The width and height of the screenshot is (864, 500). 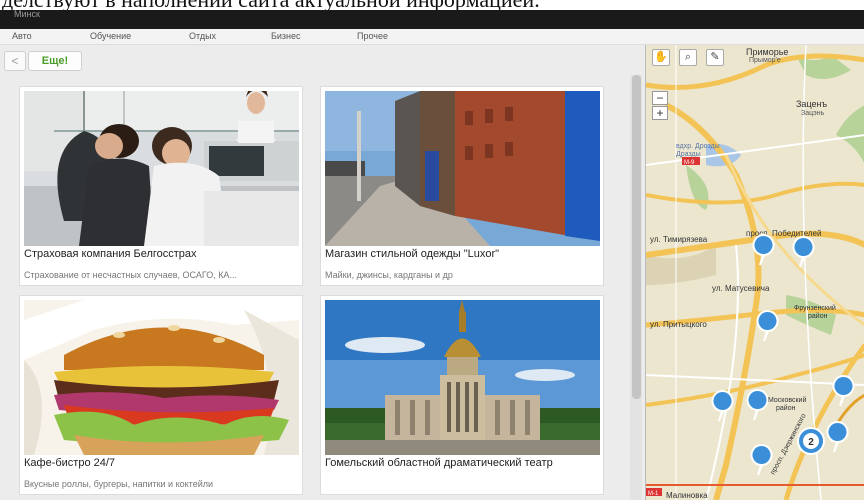 I want to click on card-photo-street, so click(x=462, y=168).